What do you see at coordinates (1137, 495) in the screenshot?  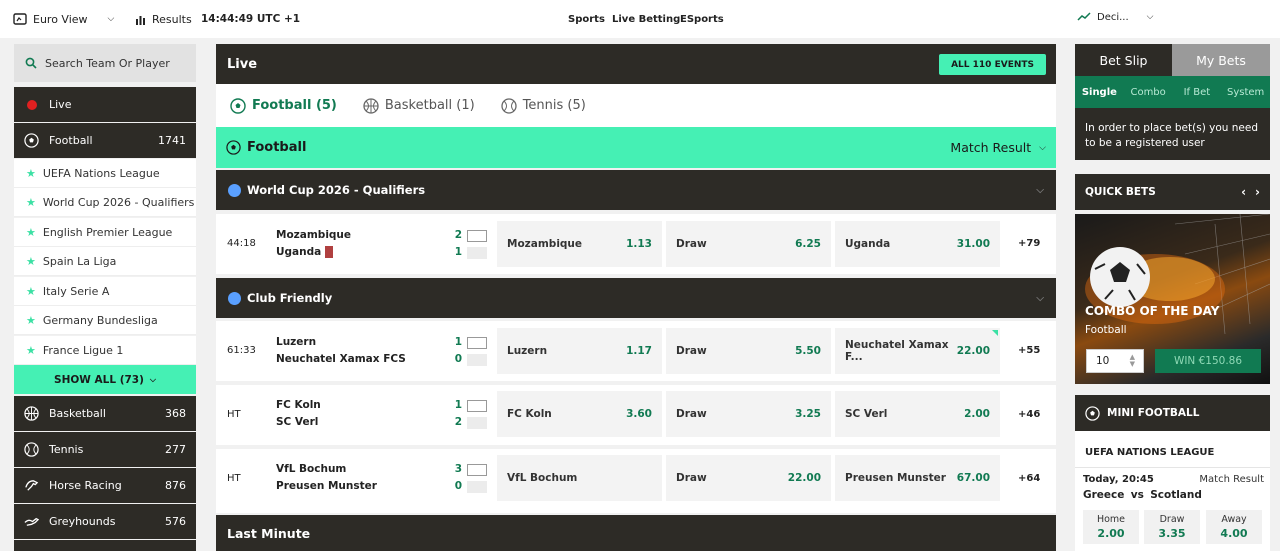 I see `mini-vs: vs` at bounding box center [1137, 495].